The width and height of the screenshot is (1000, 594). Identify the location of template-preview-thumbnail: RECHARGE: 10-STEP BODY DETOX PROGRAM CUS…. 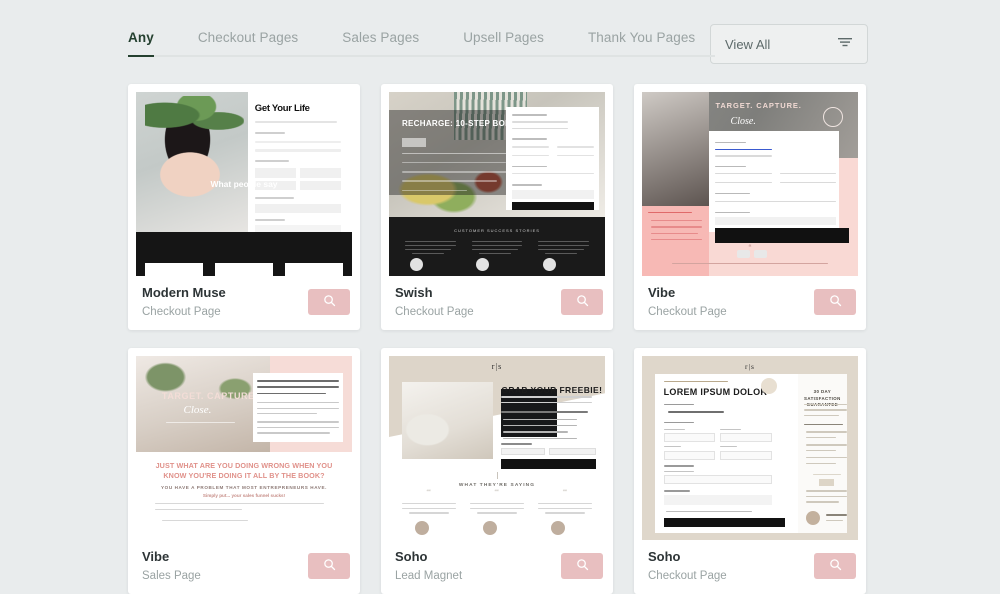
(497, 184).